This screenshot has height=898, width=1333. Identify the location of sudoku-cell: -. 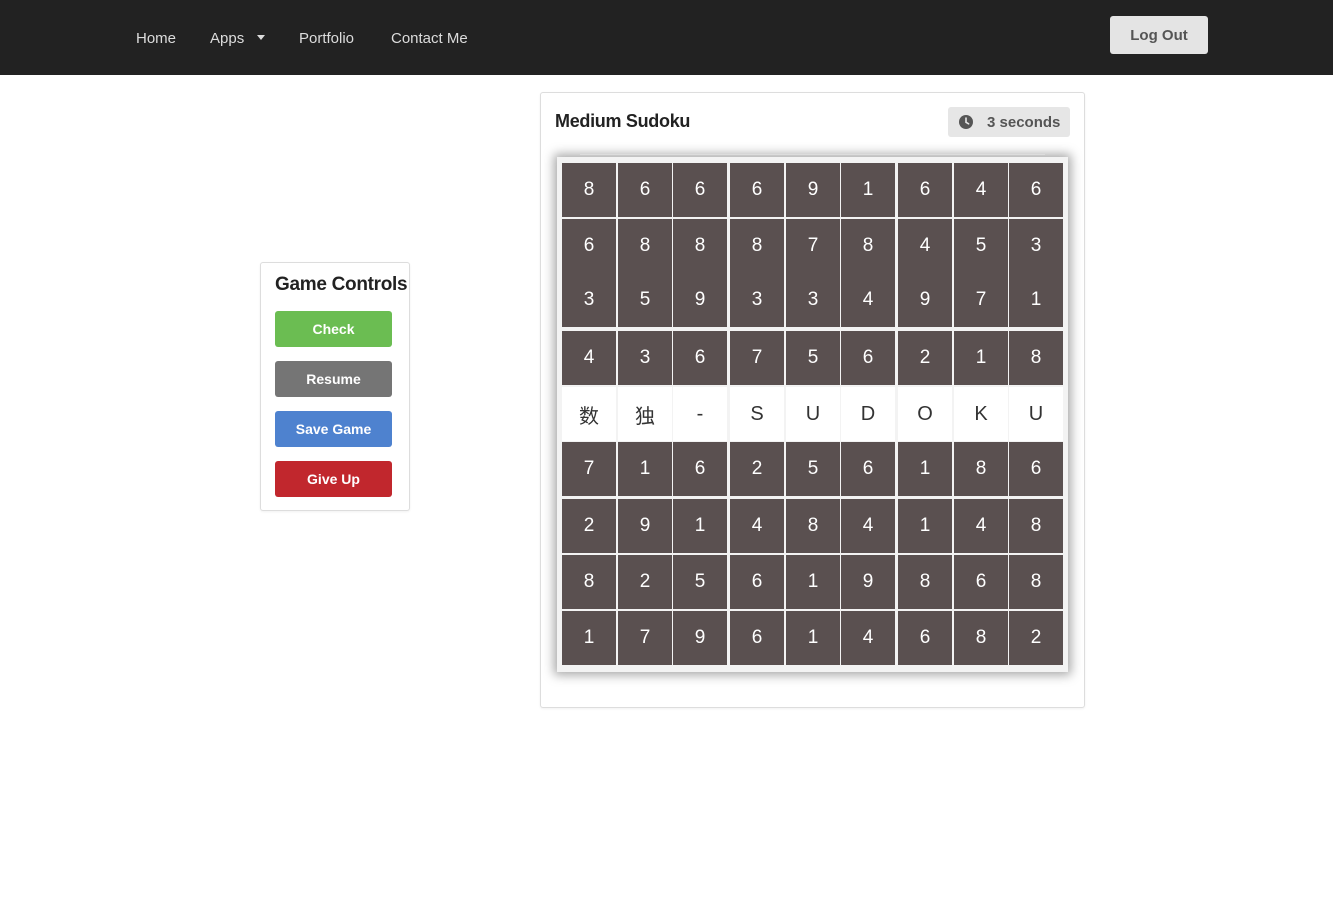
(700, 414).